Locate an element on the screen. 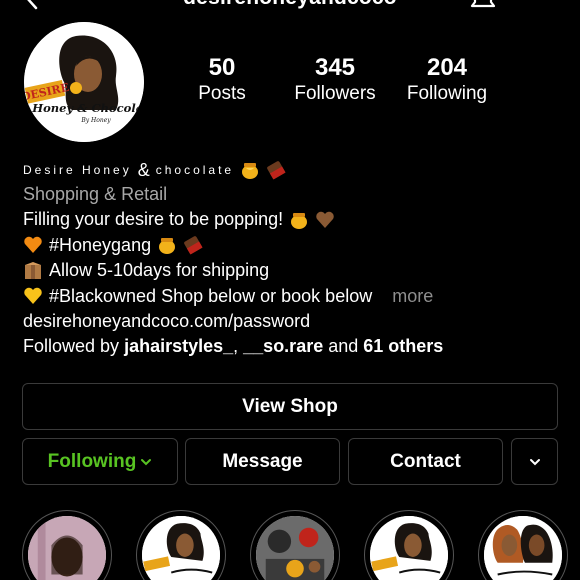 Image resolution: width=580 pixels, height=580 pixels. followed-by-sep: , is located at coordinates (238, 346).